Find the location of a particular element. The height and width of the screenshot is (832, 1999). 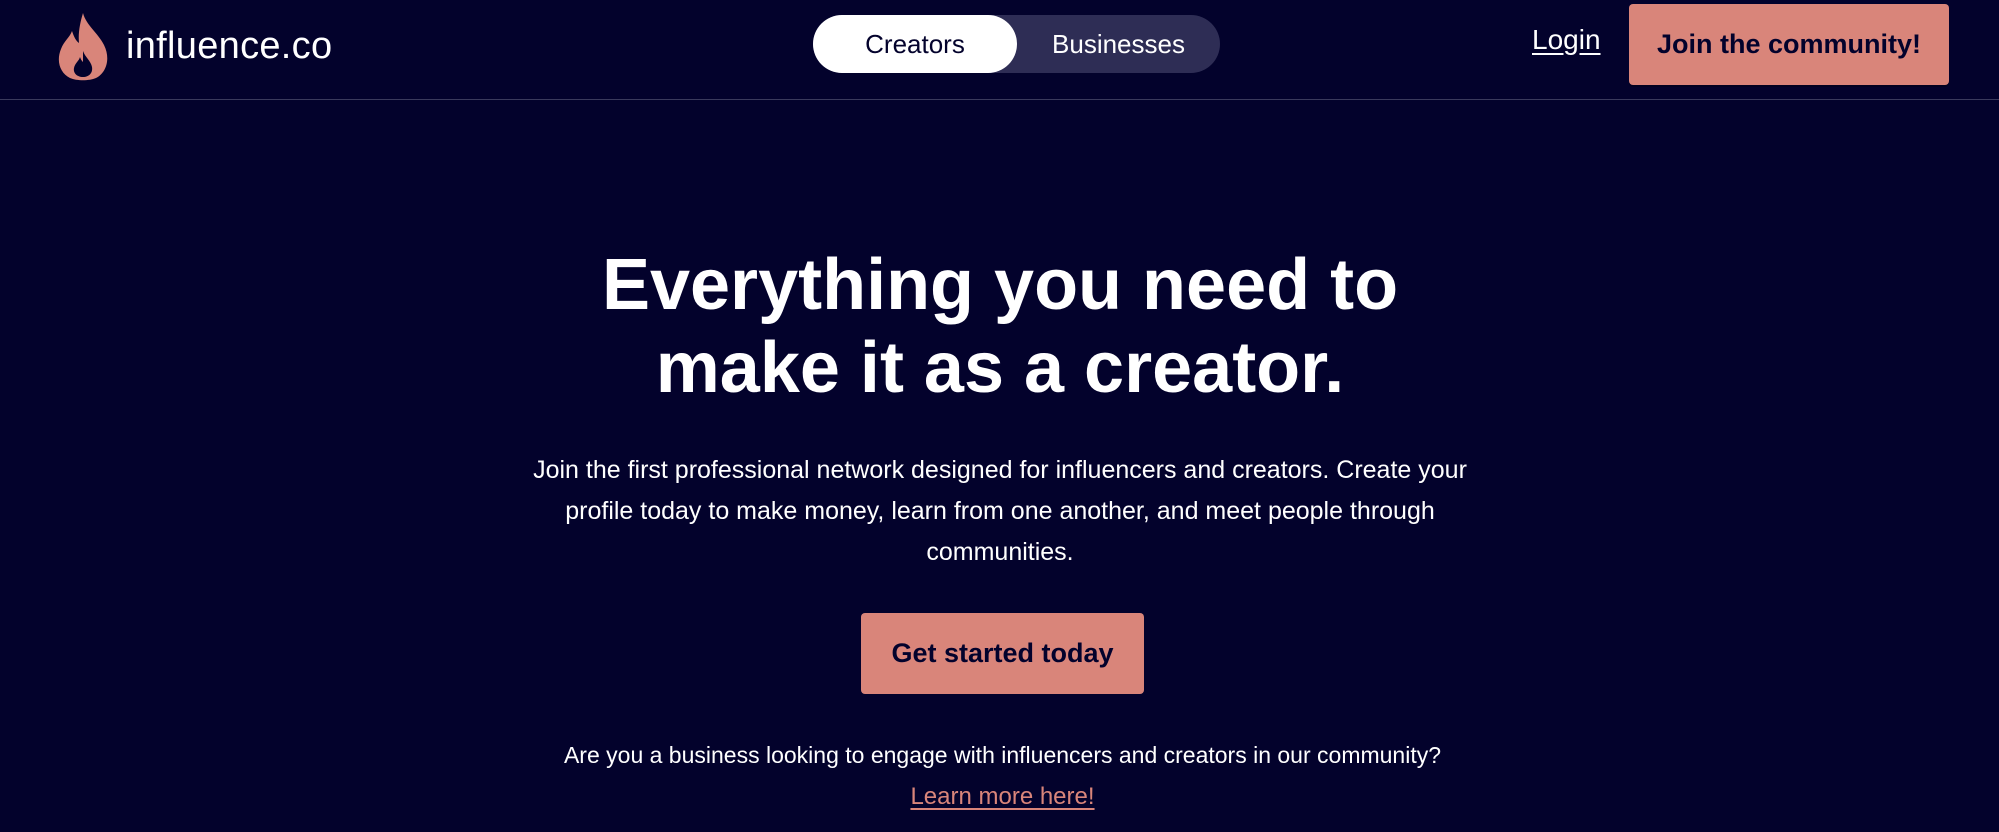

toggle-creators: Creators is located at coordinates (915, 44).